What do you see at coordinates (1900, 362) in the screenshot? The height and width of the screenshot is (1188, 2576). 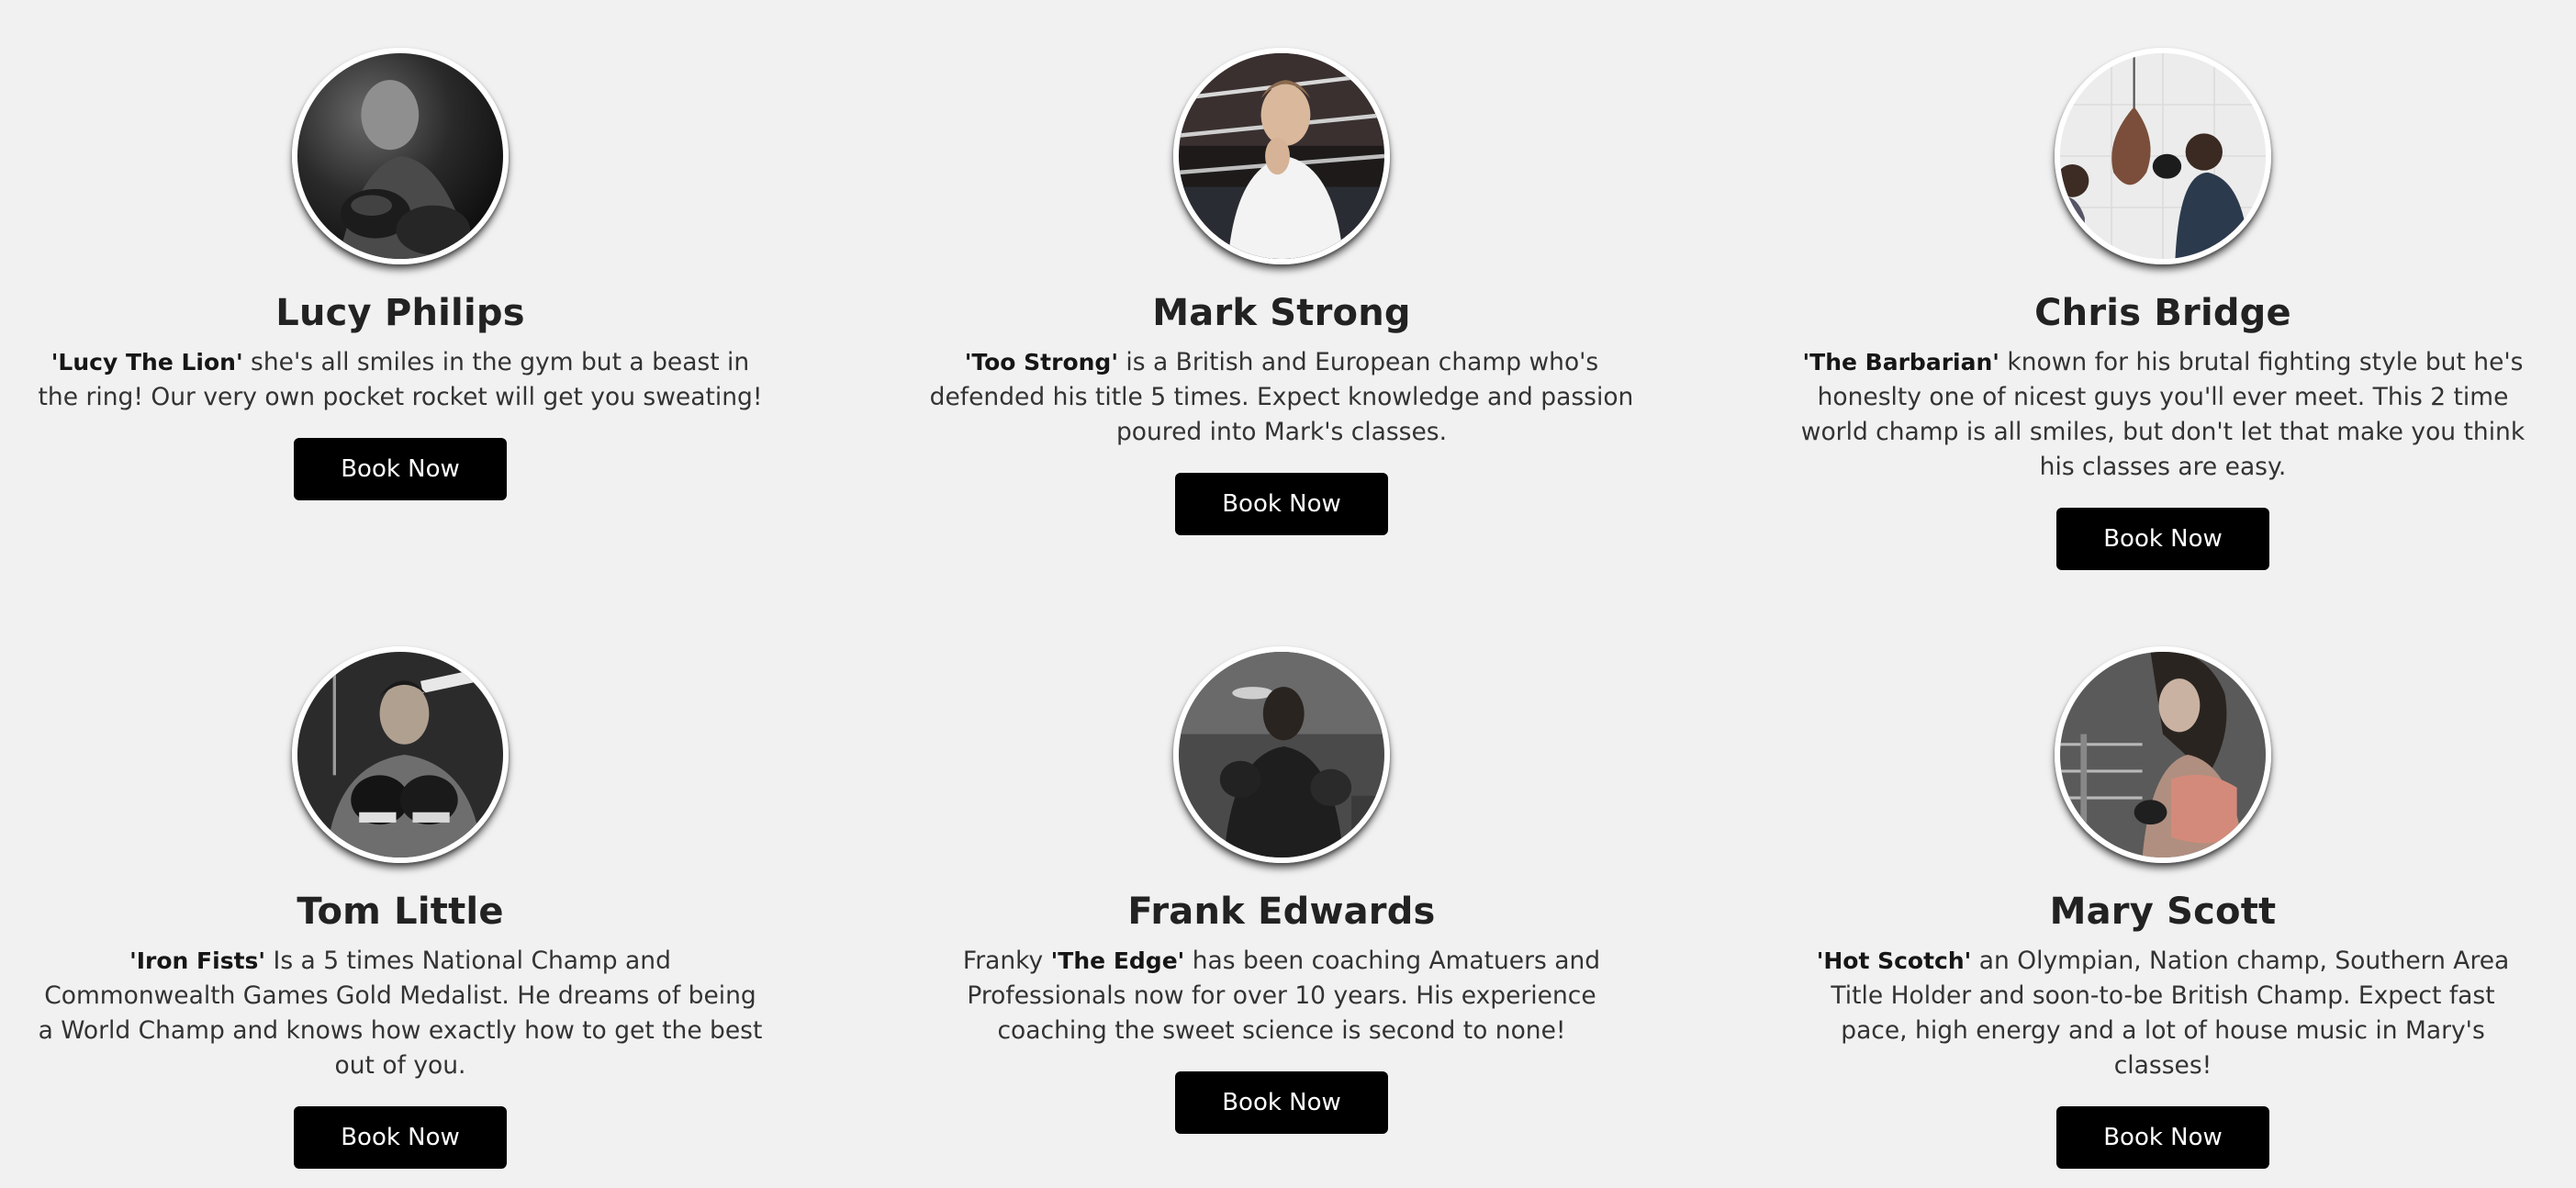 I see `trainer-nickname: 'The Barbarian'` at bounding box center [1900, 362].